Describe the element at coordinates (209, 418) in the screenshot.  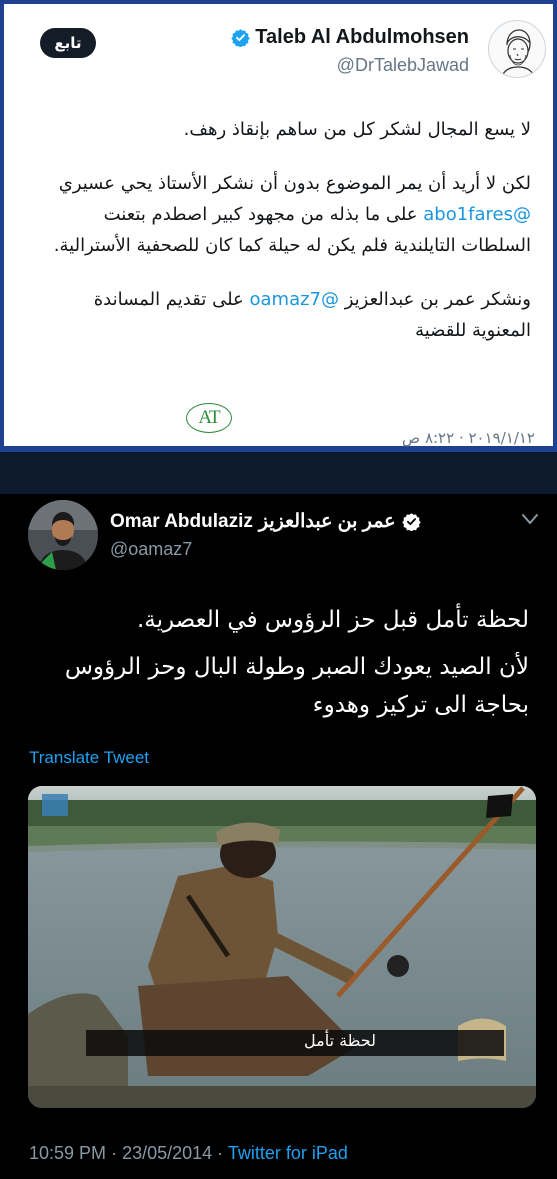
I see `at-watermark-logo: AT` at that location.